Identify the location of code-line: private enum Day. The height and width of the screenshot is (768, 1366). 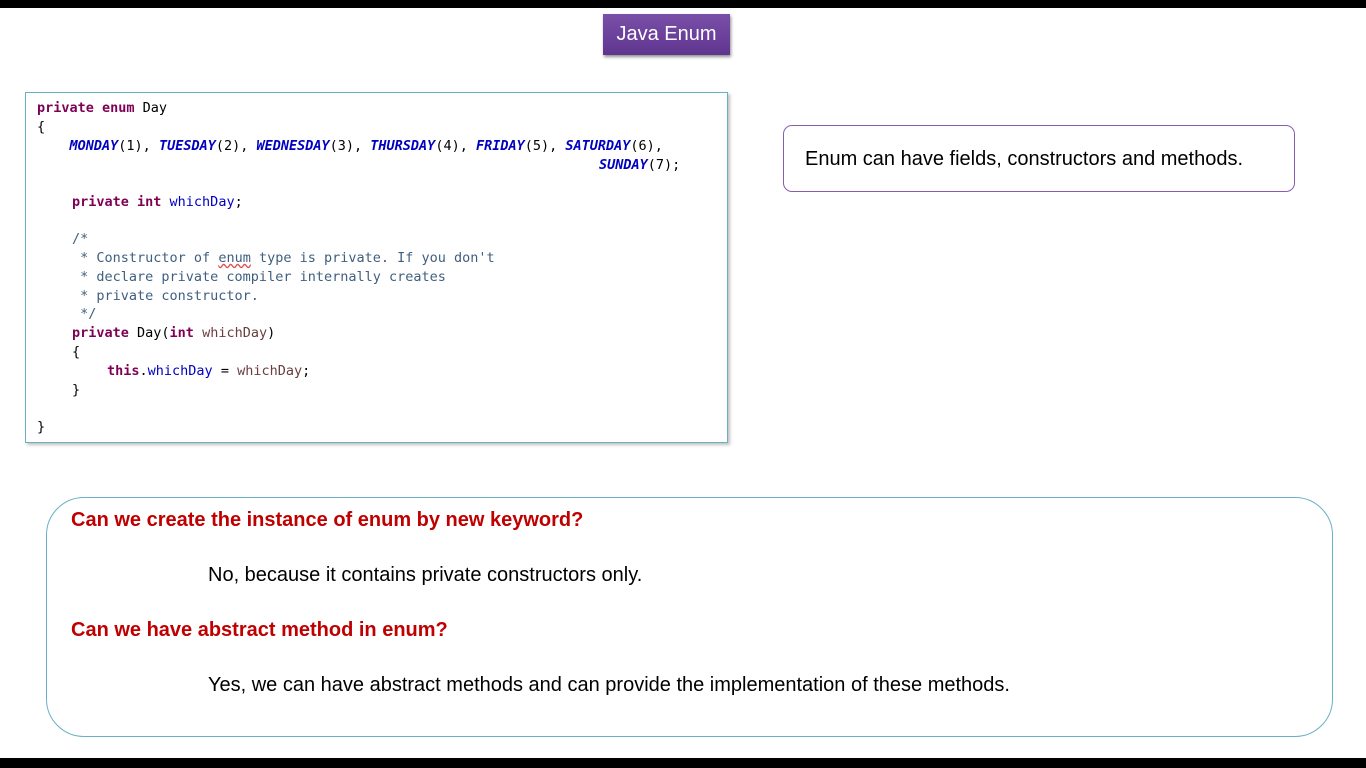
(102, 108).